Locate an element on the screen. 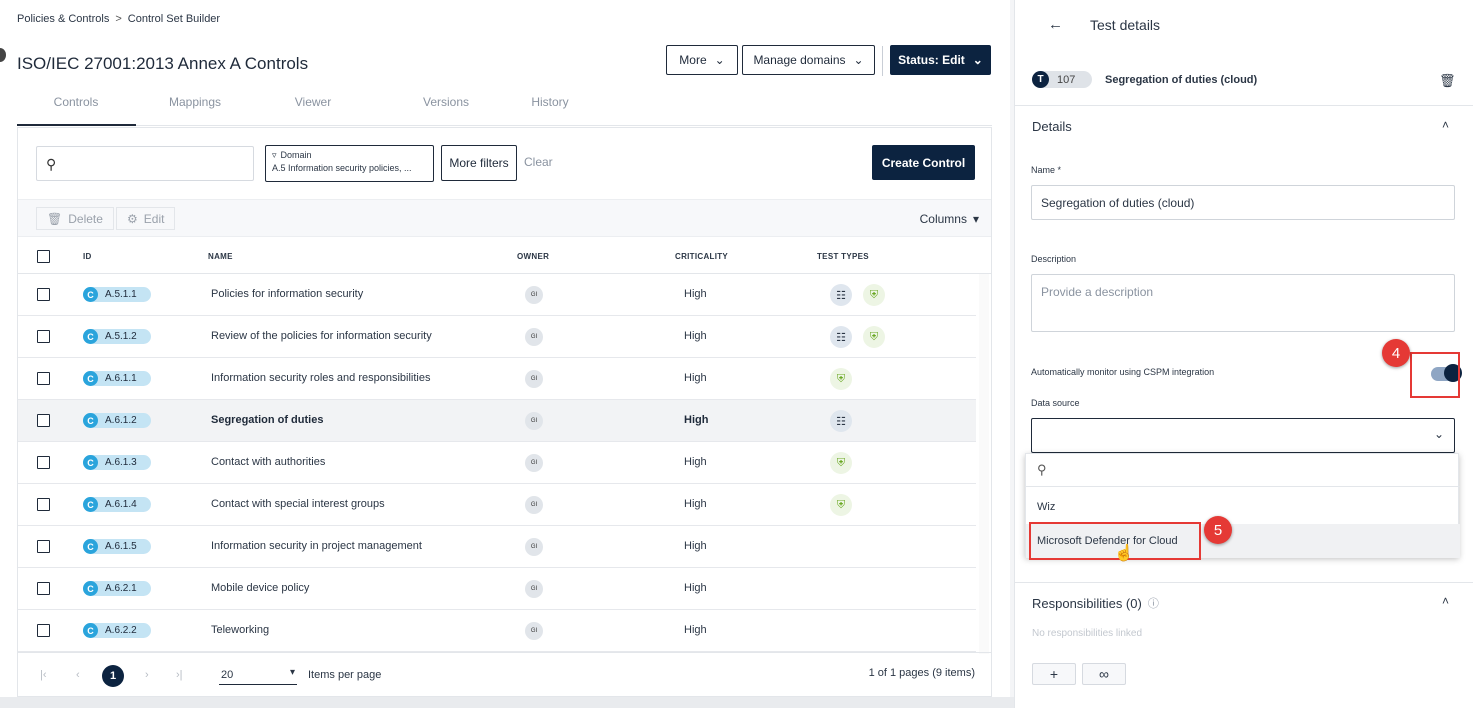  header-owner: OWNER is located at coordinates (533, 256).